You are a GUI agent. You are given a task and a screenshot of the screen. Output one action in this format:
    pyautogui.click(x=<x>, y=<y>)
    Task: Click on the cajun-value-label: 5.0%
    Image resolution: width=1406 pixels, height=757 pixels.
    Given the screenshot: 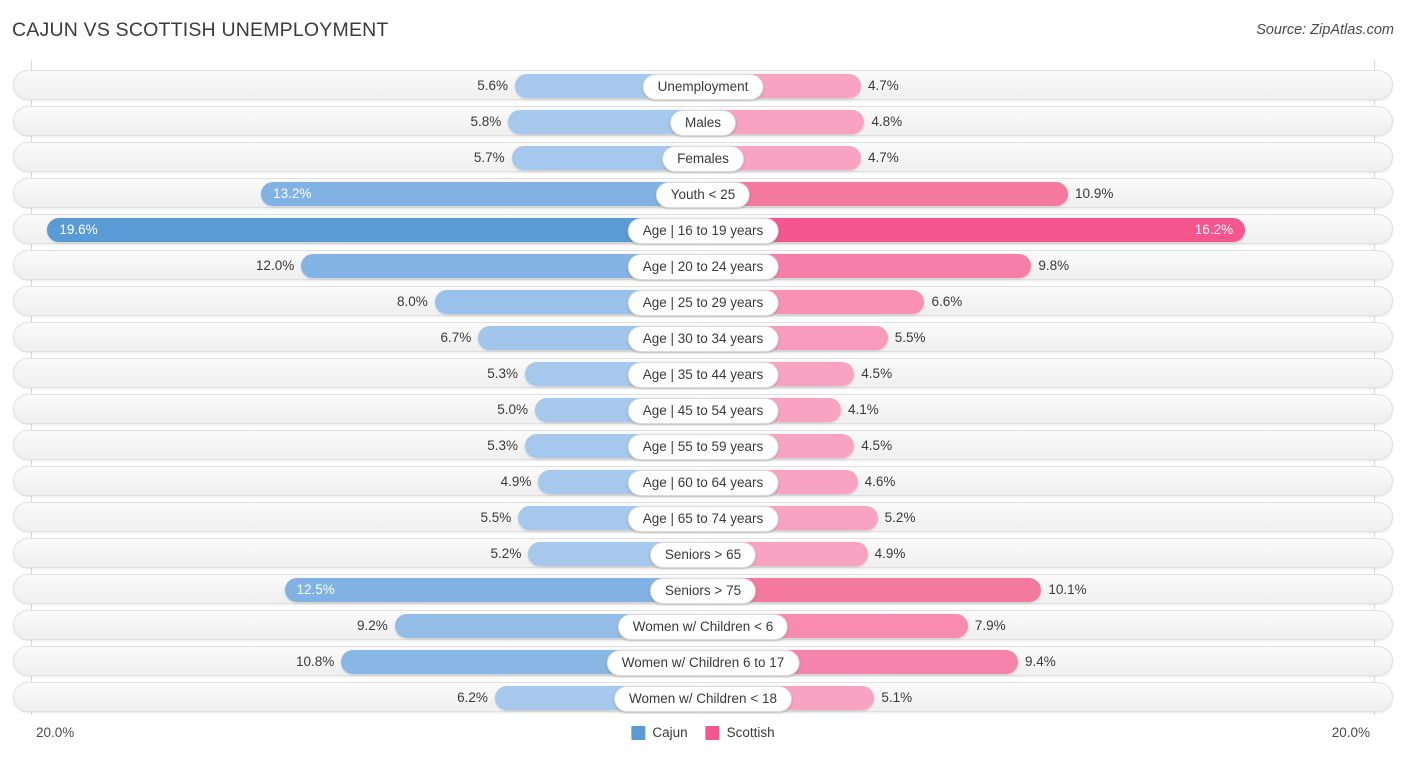 What is the action you would take?
    pyautogui.click(x=512, y=409)
    